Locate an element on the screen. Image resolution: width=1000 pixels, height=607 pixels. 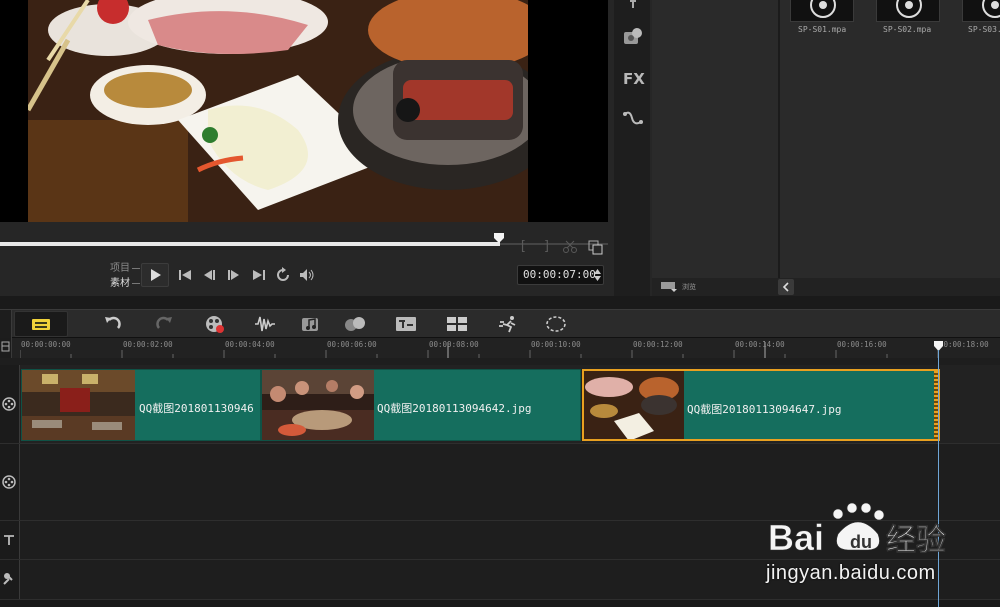
track-gap is located at coordinates (500, 361).